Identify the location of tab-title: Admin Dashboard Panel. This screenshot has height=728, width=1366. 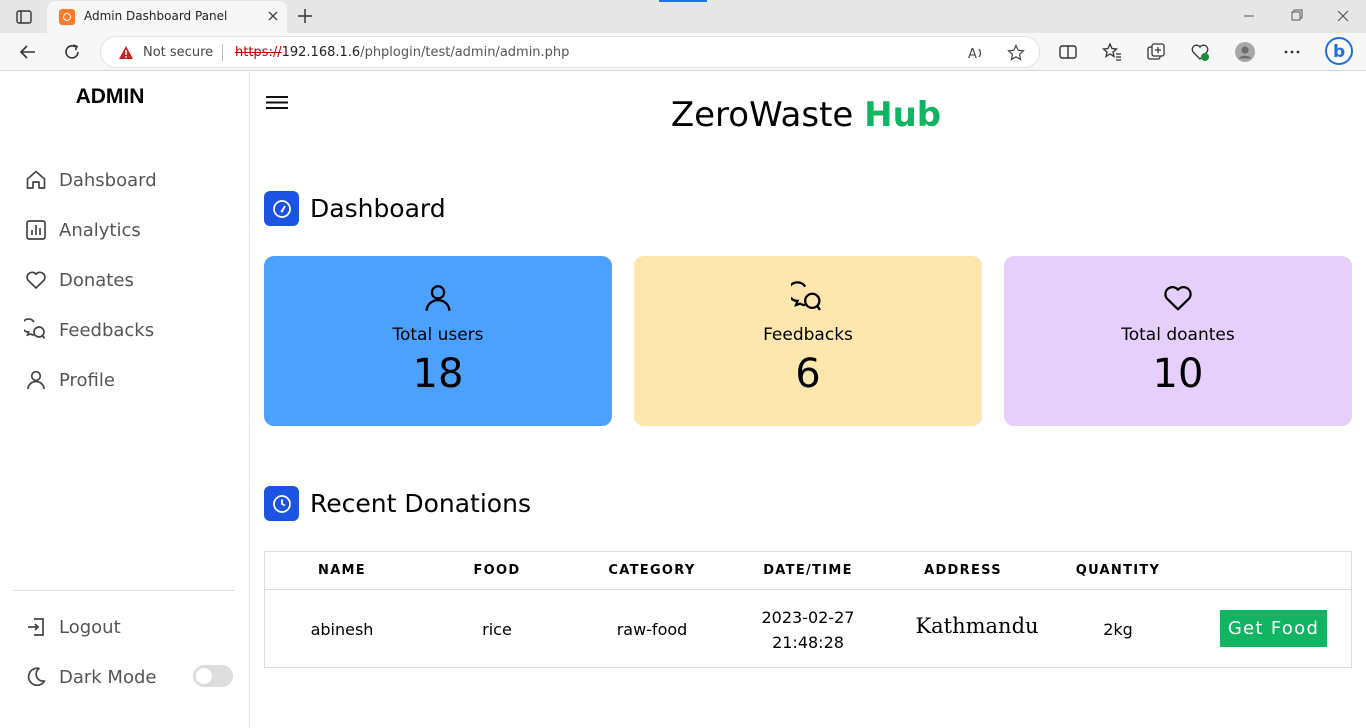
(156, 16).